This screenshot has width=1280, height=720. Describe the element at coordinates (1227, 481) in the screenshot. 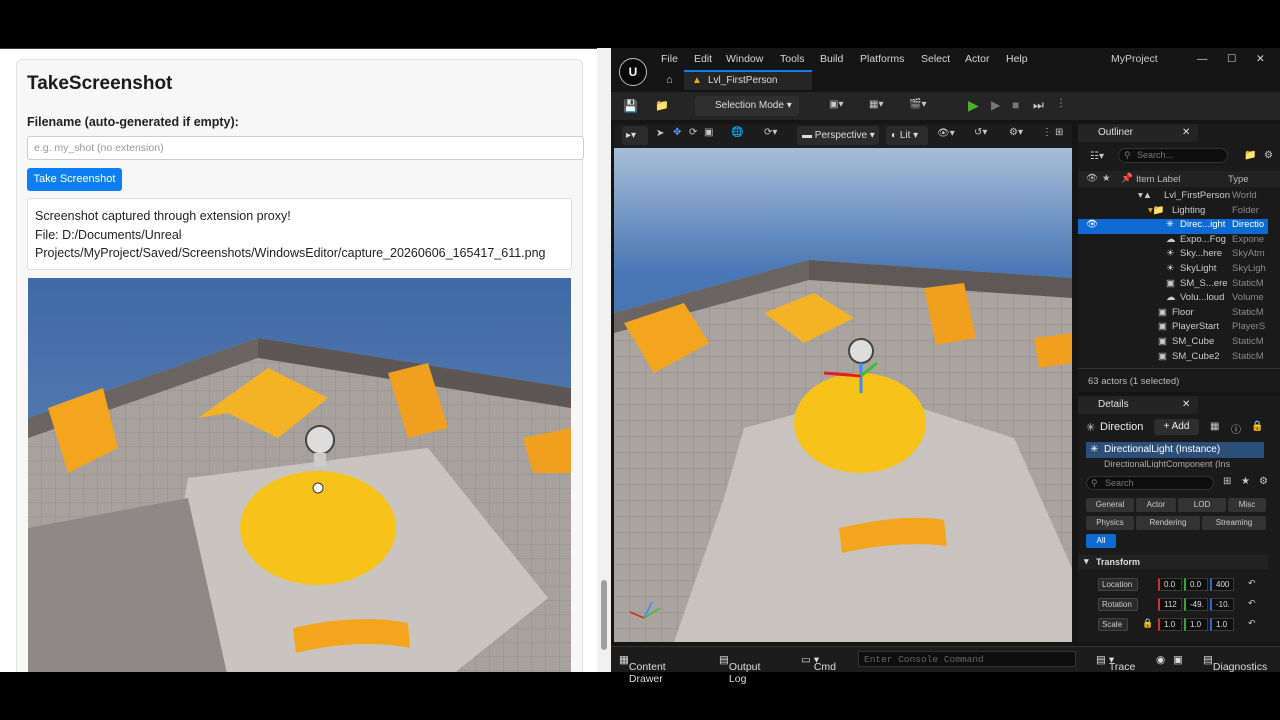

I see `table-view-icon: ⊞` at that location.